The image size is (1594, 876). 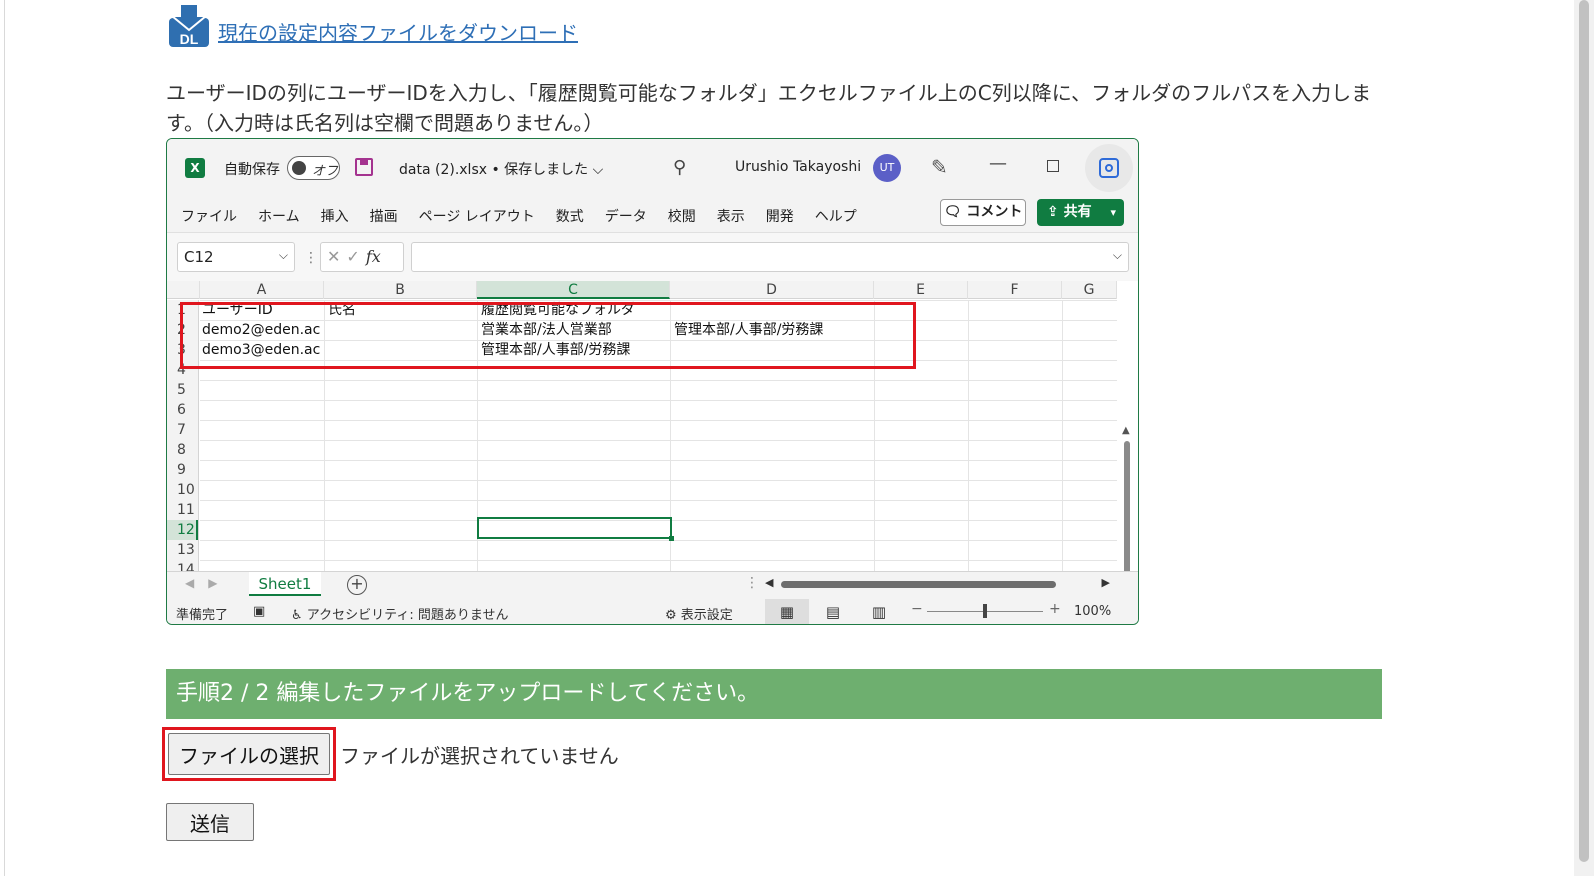 What do you see at coordinates (575, 529) in the screenshot?
I see `selected-cell-c12` at bounding box center [575, 529].